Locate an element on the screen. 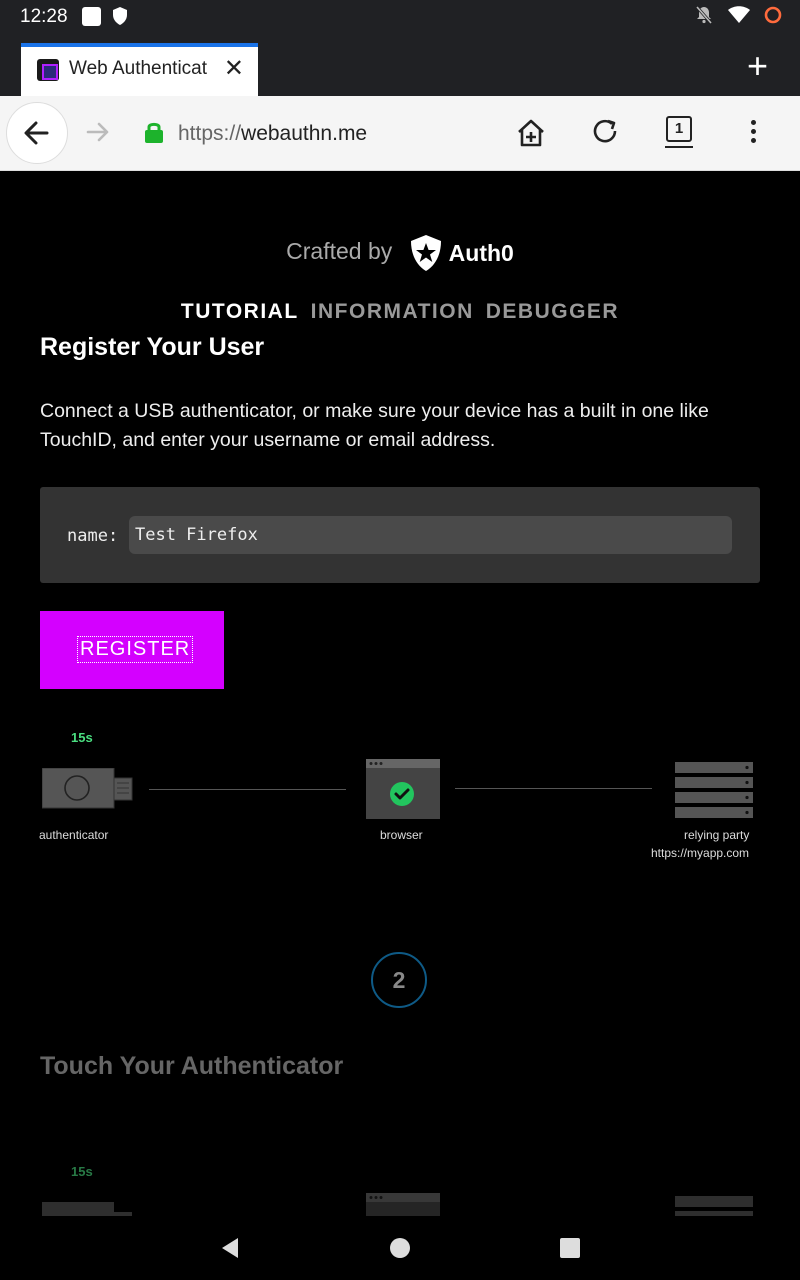  back-nav-icon is located at coordinates (230, 1248).